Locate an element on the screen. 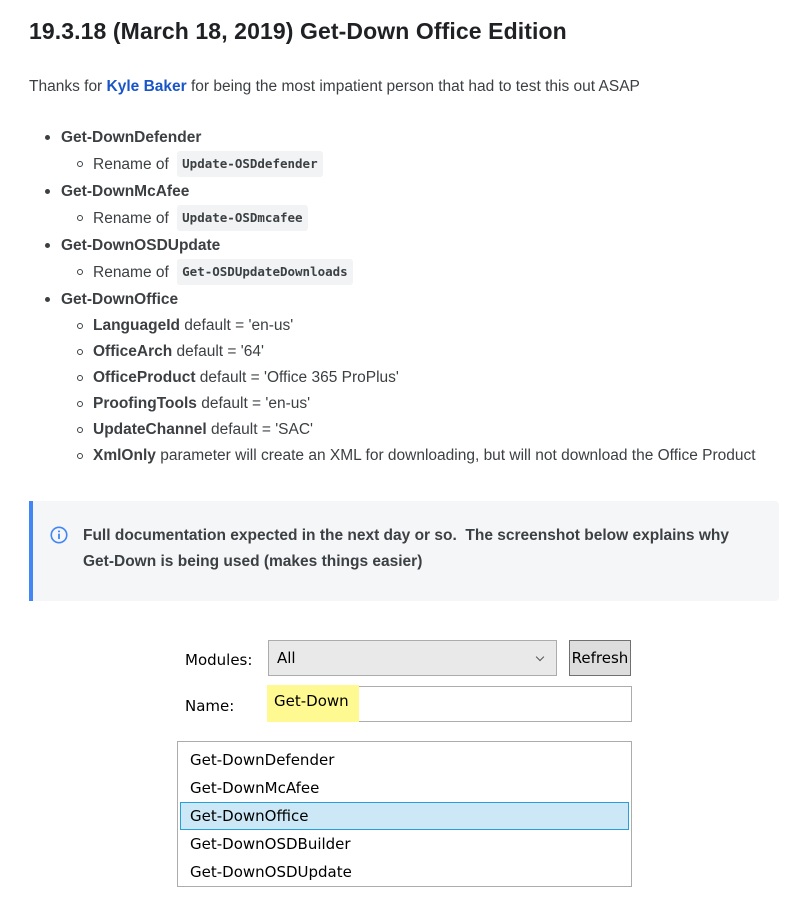 The height and width of the screenshot is (897, 799). parameter-item: ProofingTools default = 'en-us' is located at coordinates (408, 404).